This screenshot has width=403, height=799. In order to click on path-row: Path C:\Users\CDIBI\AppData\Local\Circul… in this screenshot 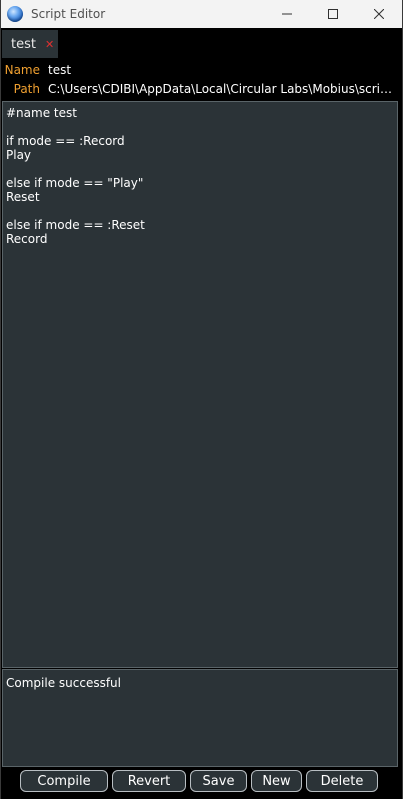, I will do `click(199, 89)`.